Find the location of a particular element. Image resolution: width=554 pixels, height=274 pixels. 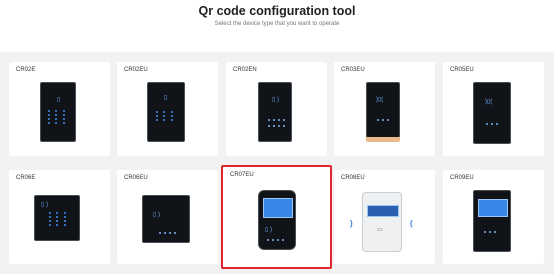

device-image-cr02en: ▯ ) is located at coordinates (275, 112).